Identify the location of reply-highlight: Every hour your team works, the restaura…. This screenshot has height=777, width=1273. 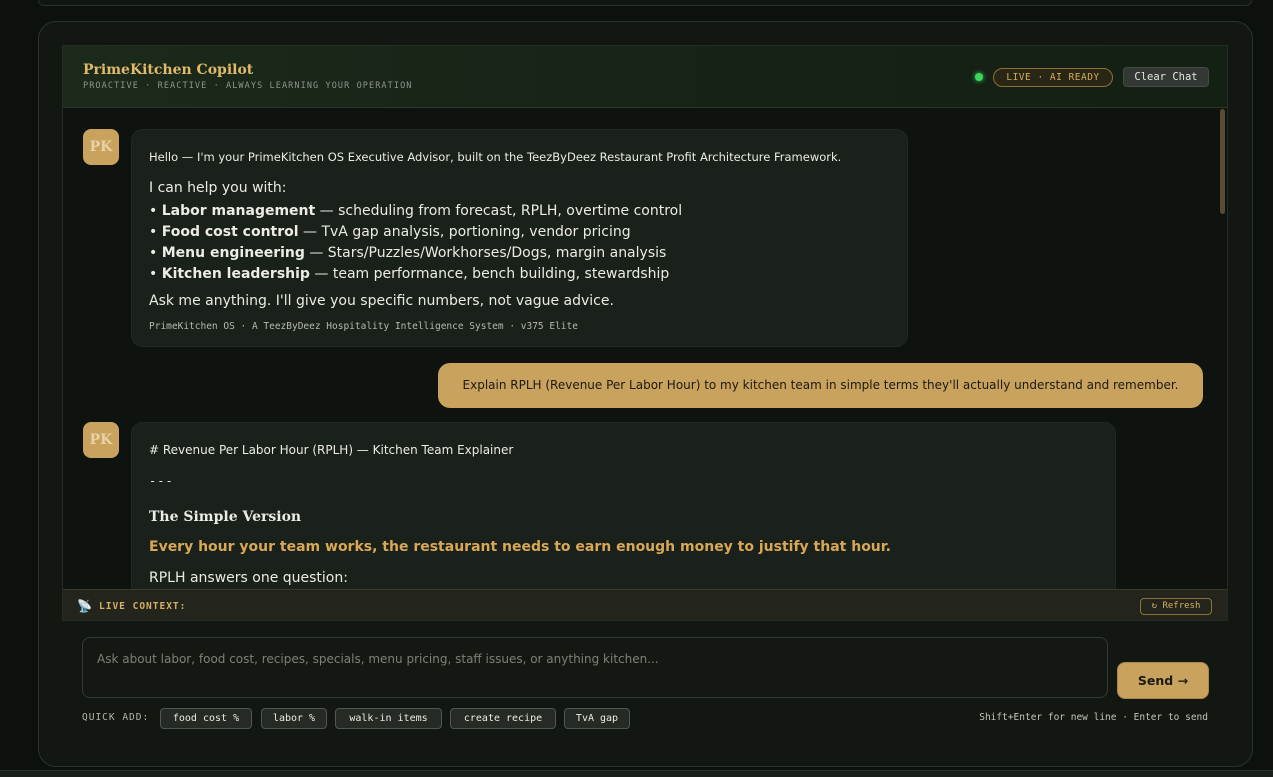
(520, 547).